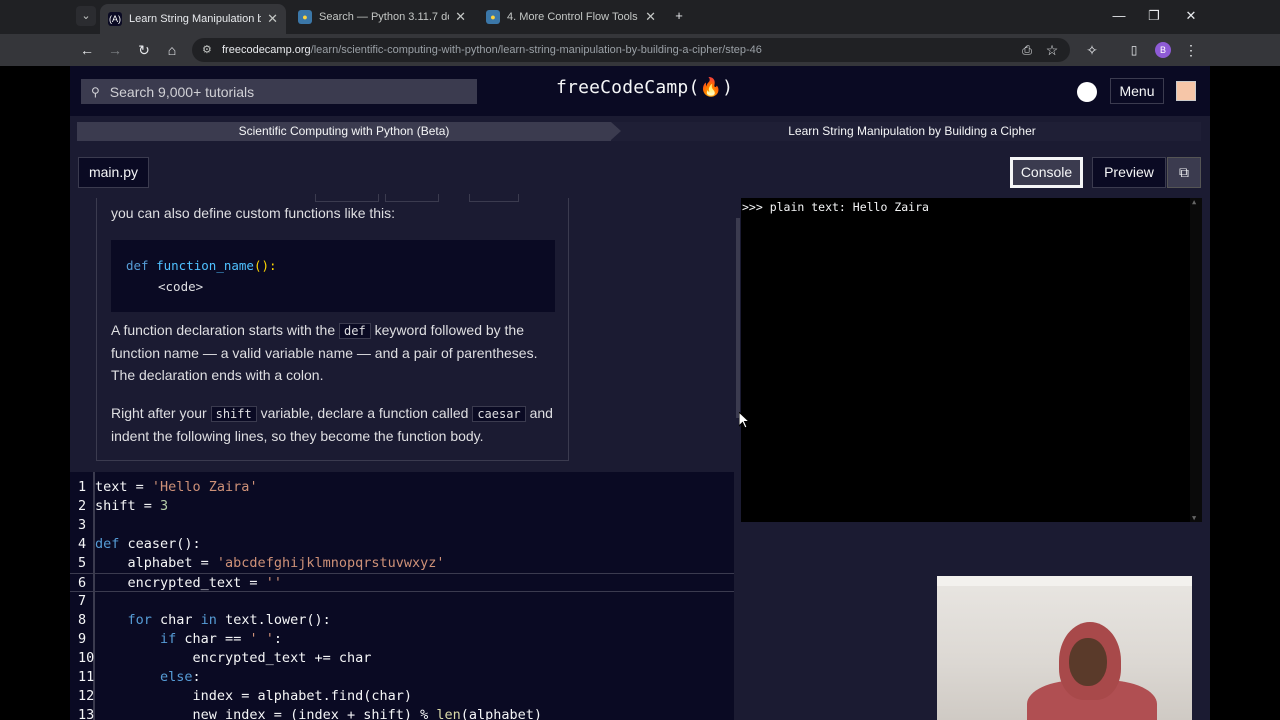 The width and height of the screenshot is (1280, 720). What do you see at coordinates (221, 639) in the screenshot?
I see `code-text: if char == ' ':` at bounding box center [221, 639].